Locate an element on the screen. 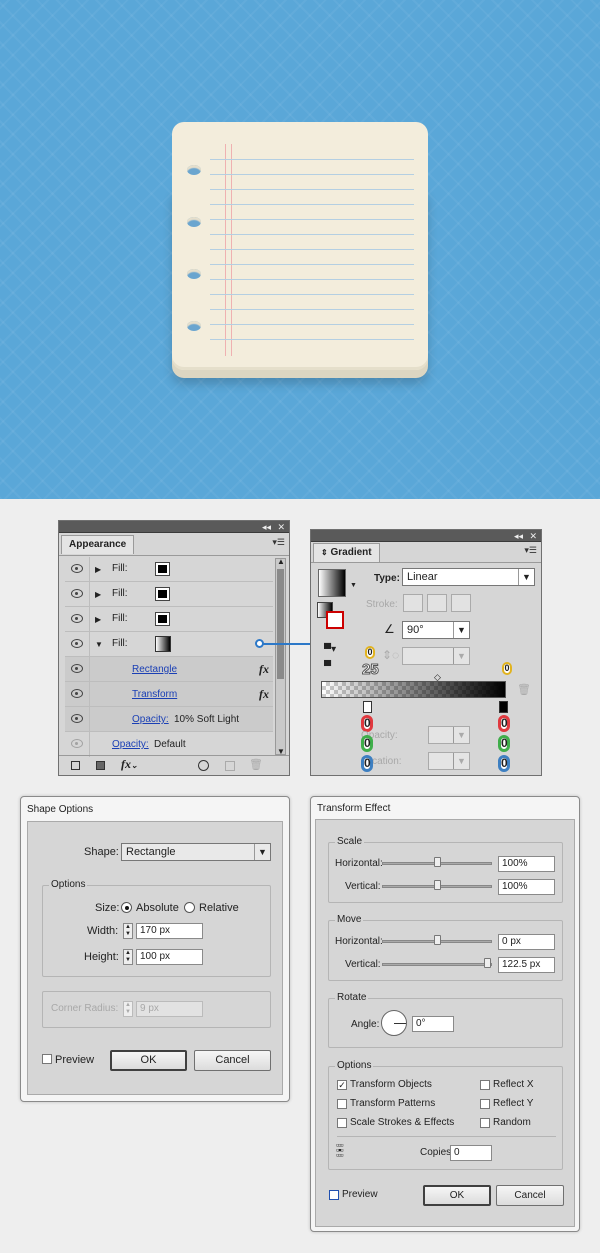 Image resolution: width=600 pixels, height=1253 pixels. scroll-thumb is located at coordinates (280, 624).